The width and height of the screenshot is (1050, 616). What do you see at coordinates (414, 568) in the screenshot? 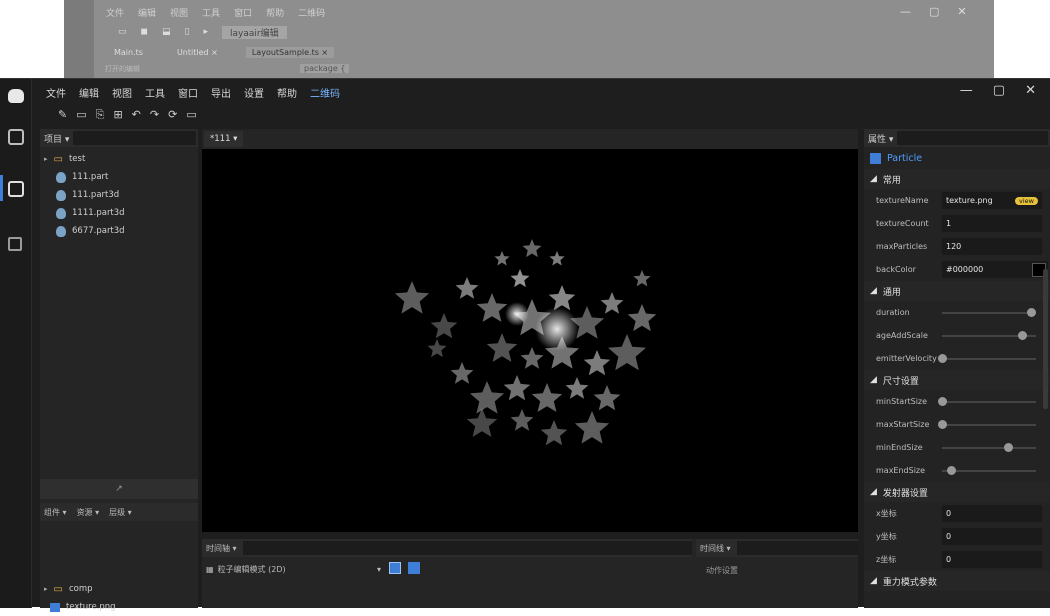
I see `stop-toggle` at bounding box center [414, 568].